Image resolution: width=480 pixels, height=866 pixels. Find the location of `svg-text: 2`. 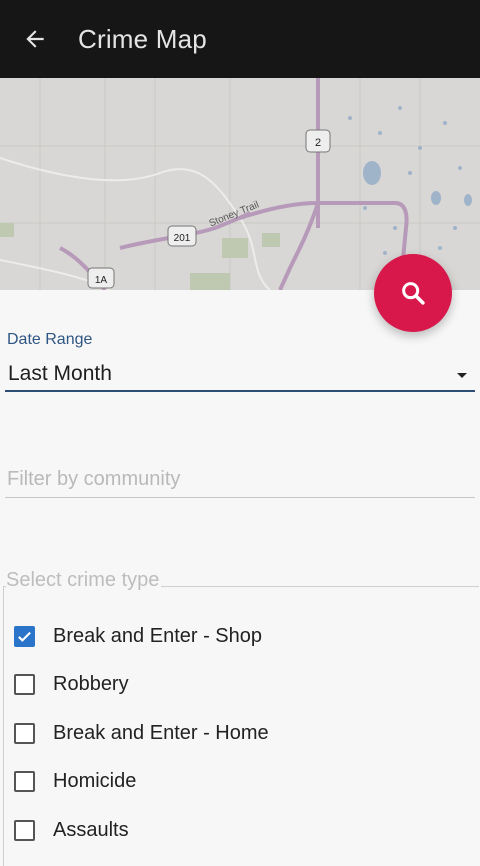

svg-text: 2 is located at coordinates (318, 143).